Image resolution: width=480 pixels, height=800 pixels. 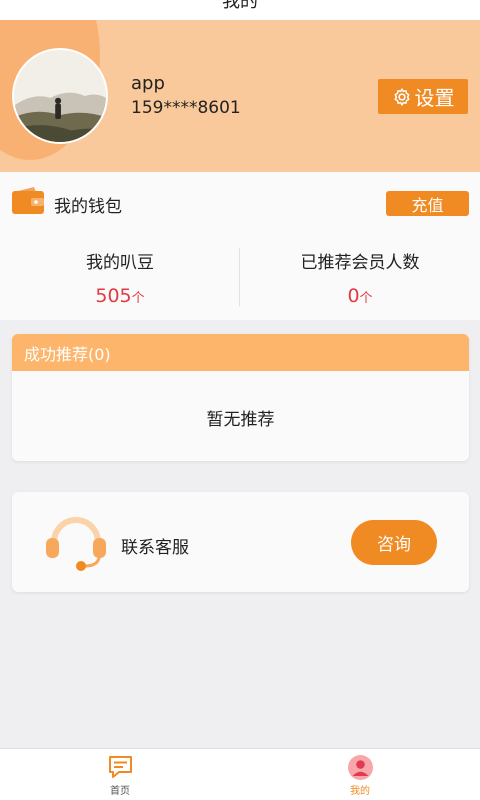 What do you see at coordinates (353, 296) in the screenshot?
I see `stat-number: 0` at bounding box center [353, 296].